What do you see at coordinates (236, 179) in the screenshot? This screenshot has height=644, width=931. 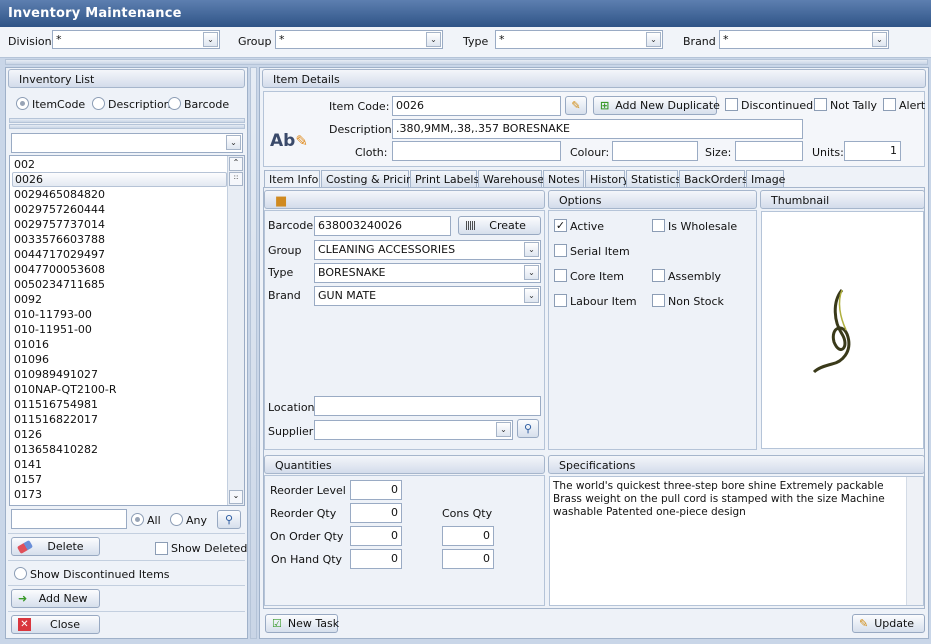 I see `scroll-thumb: ::` at bounding box center [236, 179].